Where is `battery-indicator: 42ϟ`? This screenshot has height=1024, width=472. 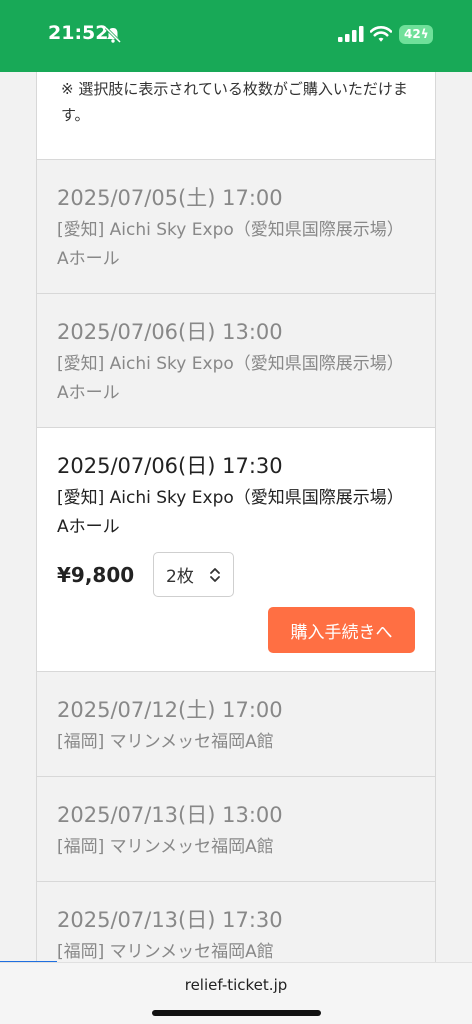 battery-indicator: 42ϟ is located at coordinates (416, 34).